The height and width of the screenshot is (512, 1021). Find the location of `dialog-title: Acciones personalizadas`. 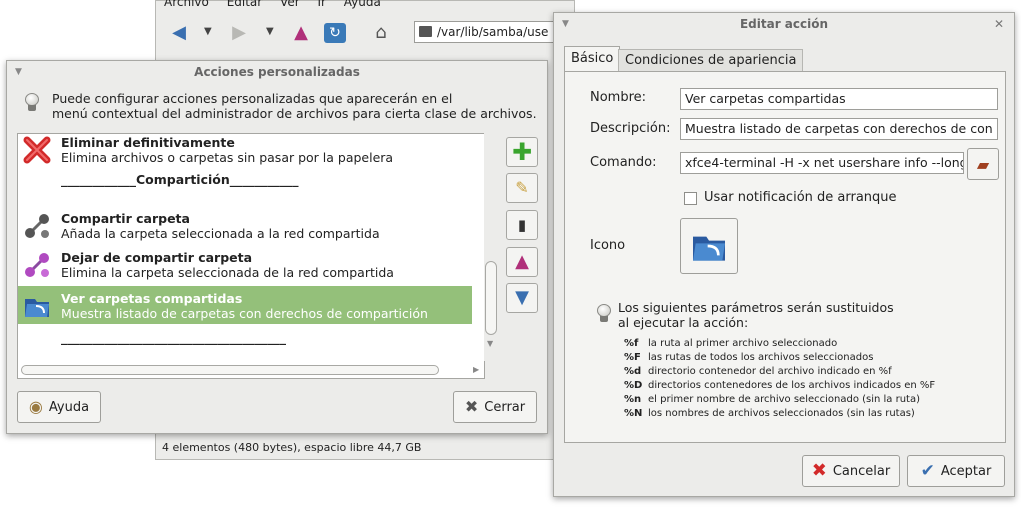

dialog-title: Acciones personalizadas is located at coordinates (277, 72).